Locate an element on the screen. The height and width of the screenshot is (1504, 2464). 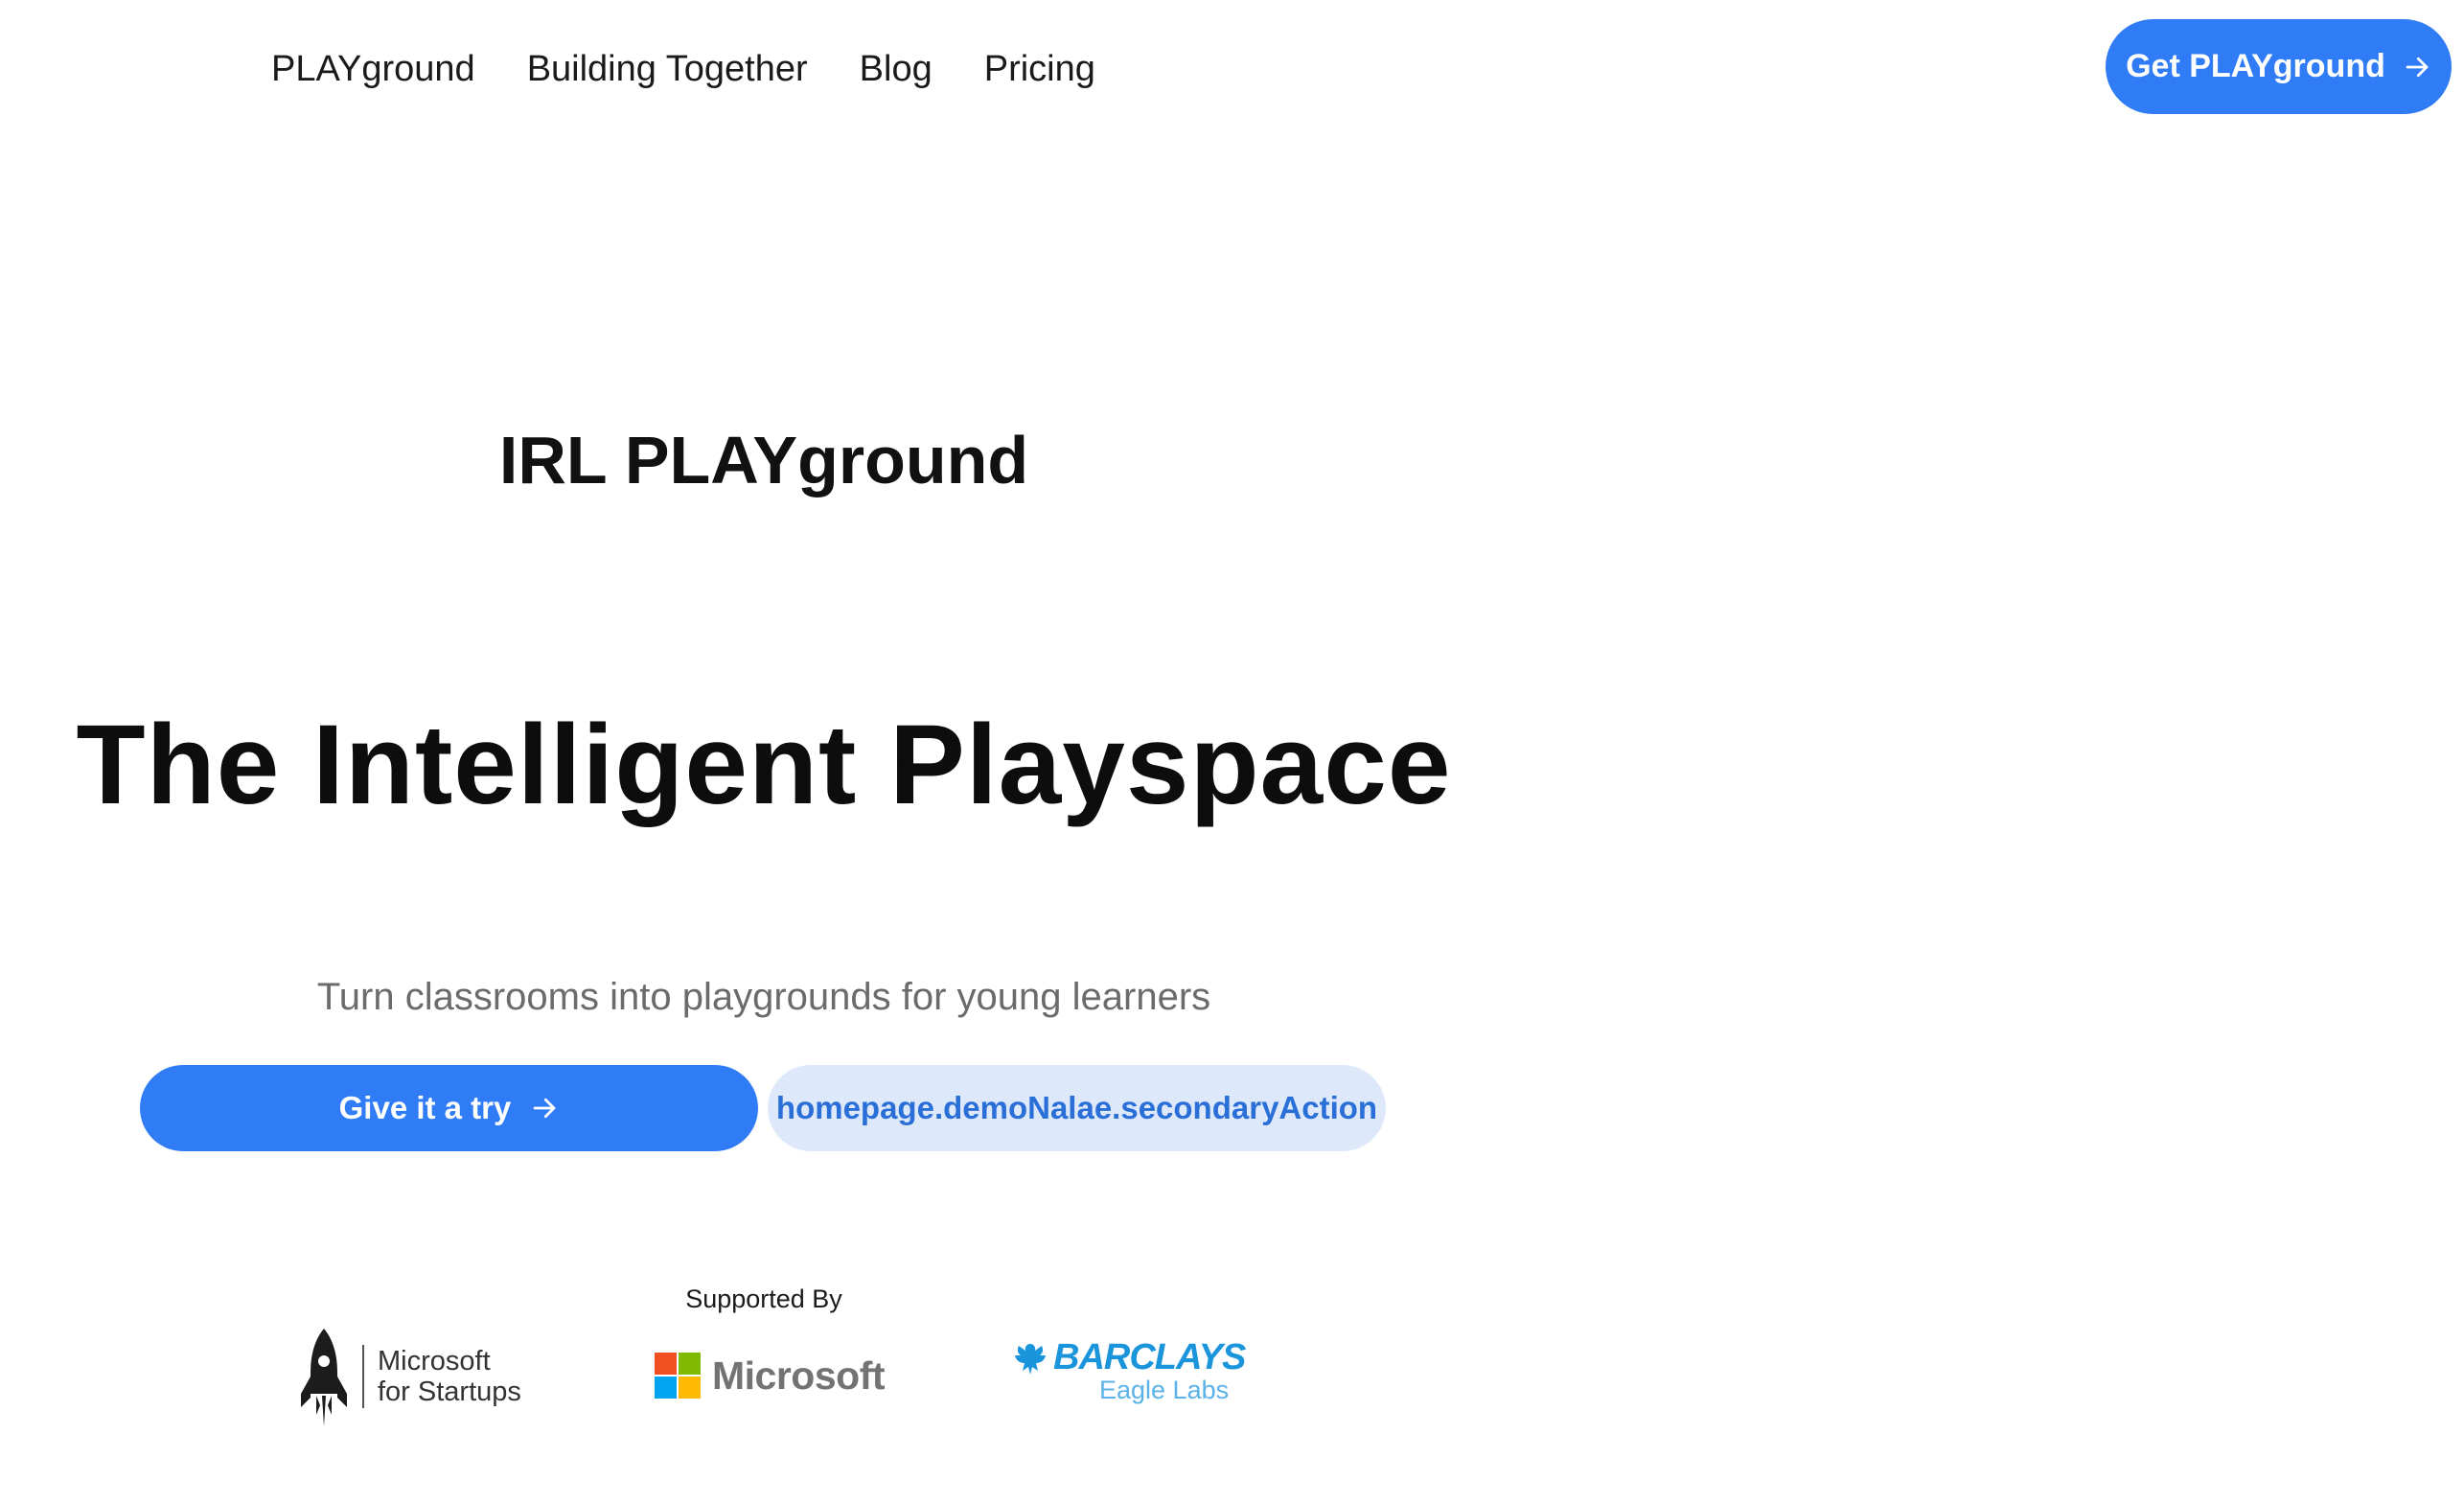
get-playground-label: Get PLAYground is located at coordinates (2255, 66).